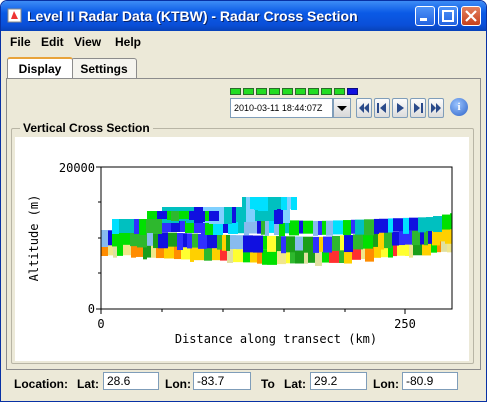 The width and height of the screenshot is (487, 402). What do you see at coordinates (285, 231) in the screenshot?
I see `radar-echo-band` at bounding box center [285, 231].